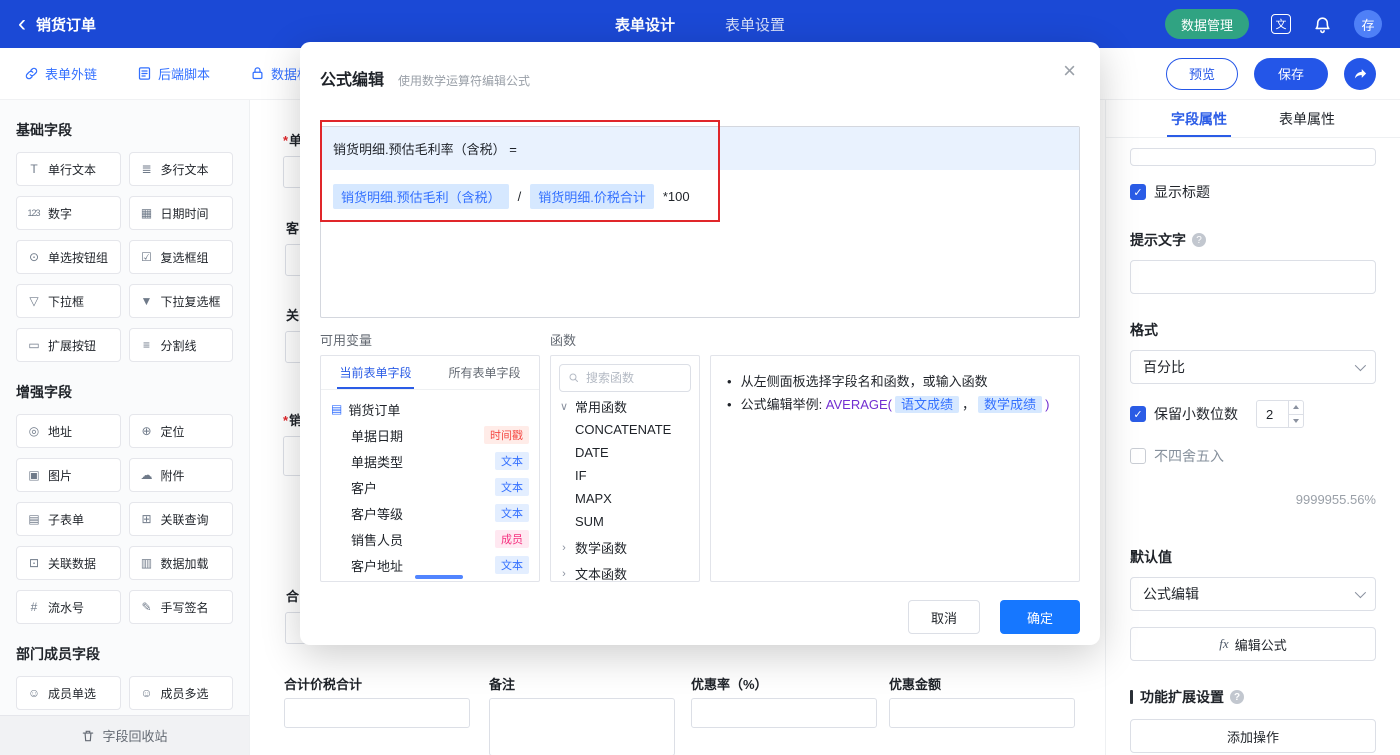 Image resolution: width=1400 pixels, height=755 pixels. Describe the element at coordinates (68, 431) in the screenshot. I see `field-button-address: ◎ 地址` at that location.